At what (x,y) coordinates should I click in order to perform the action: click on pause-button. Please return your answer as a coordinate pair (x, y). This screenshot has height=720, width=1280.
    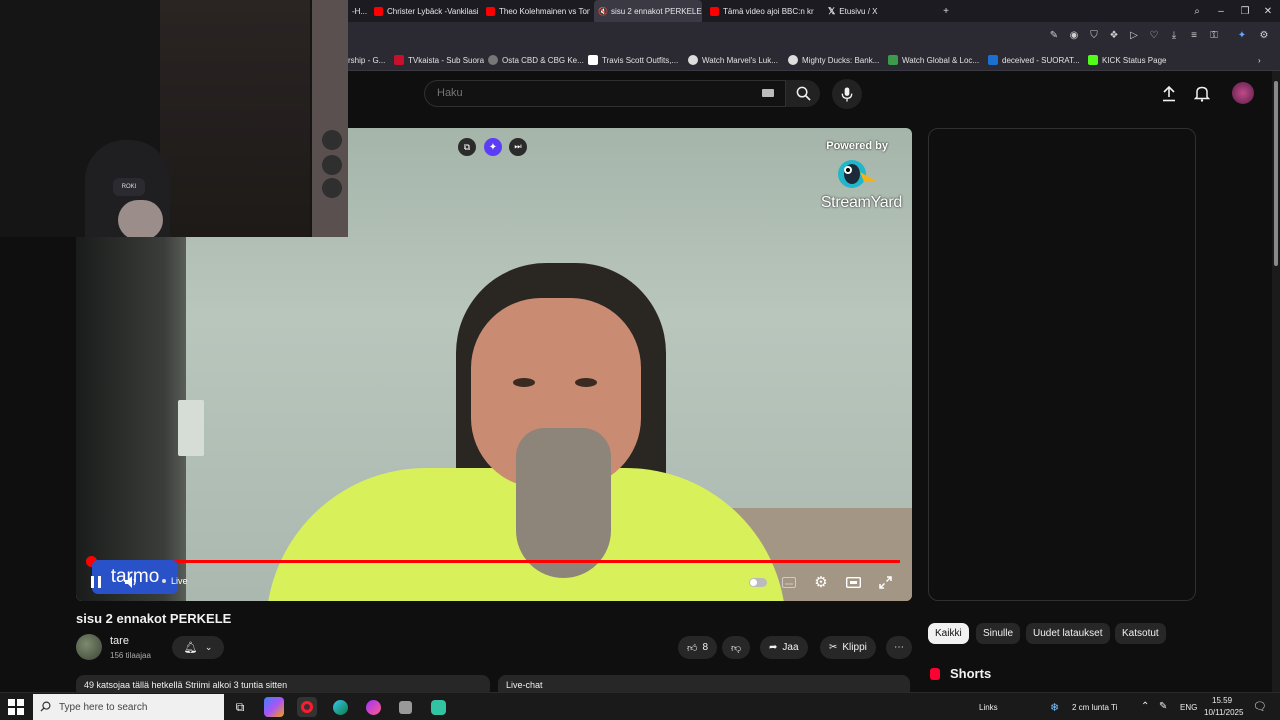
    Looking at the image, I should click on (96, 582).